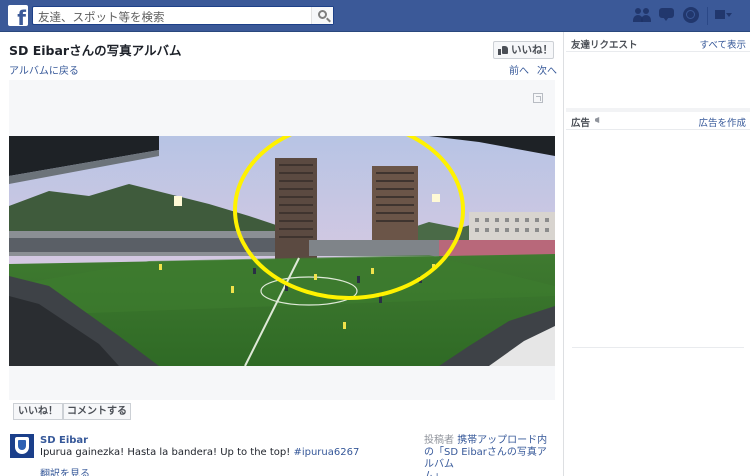 The width and height of the screenshot is (750, 476). What do you see at coordinates (581, 123) in the screenshot?
I see `ads-title: 広告` at bounding box center [581, 123].